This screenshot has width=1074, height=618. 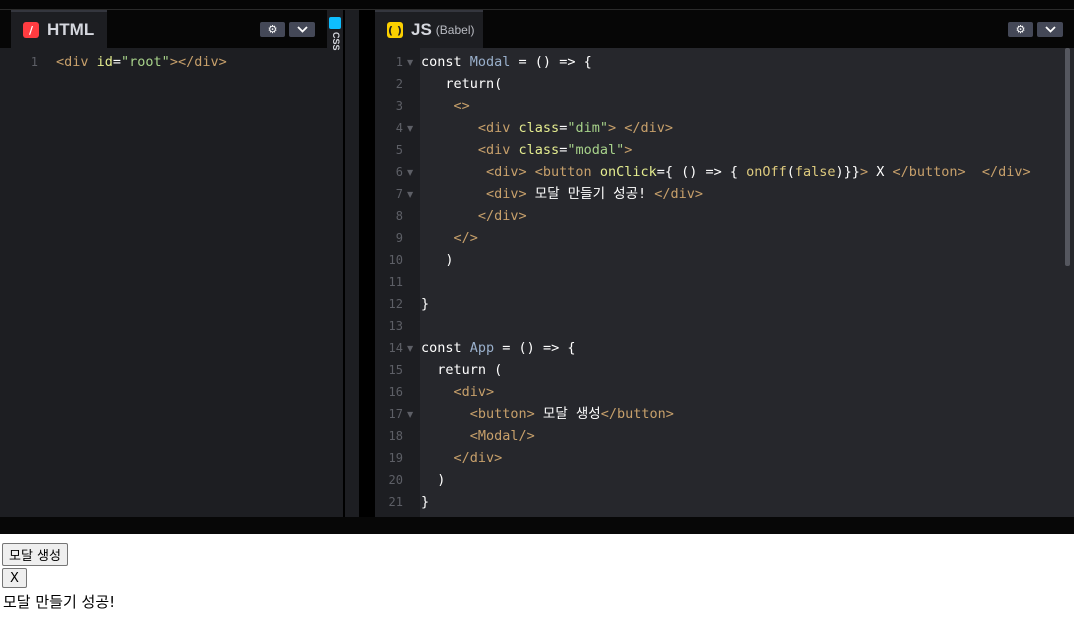 What do you see at coordinates (399, 172) in the screenshot?
I see `line-number: 6` at bounding box center [399, 172].